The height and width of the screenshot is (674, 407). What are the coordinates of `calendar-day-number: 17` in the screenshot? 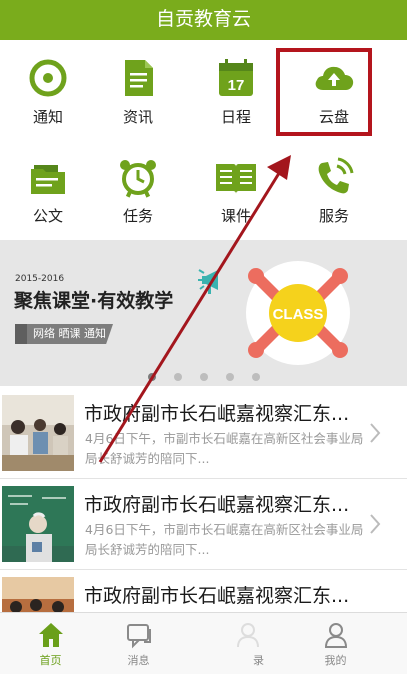 It's located at (236, 85).